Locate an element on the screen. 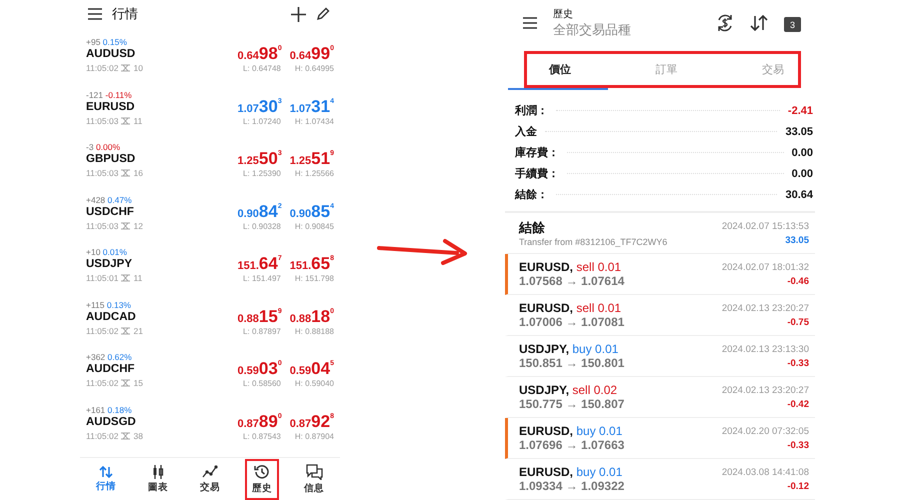 The height and width of the screenshot is (500, 900). bid-price: 1.0730$^{3}$ is located at coordinates (260, 106).